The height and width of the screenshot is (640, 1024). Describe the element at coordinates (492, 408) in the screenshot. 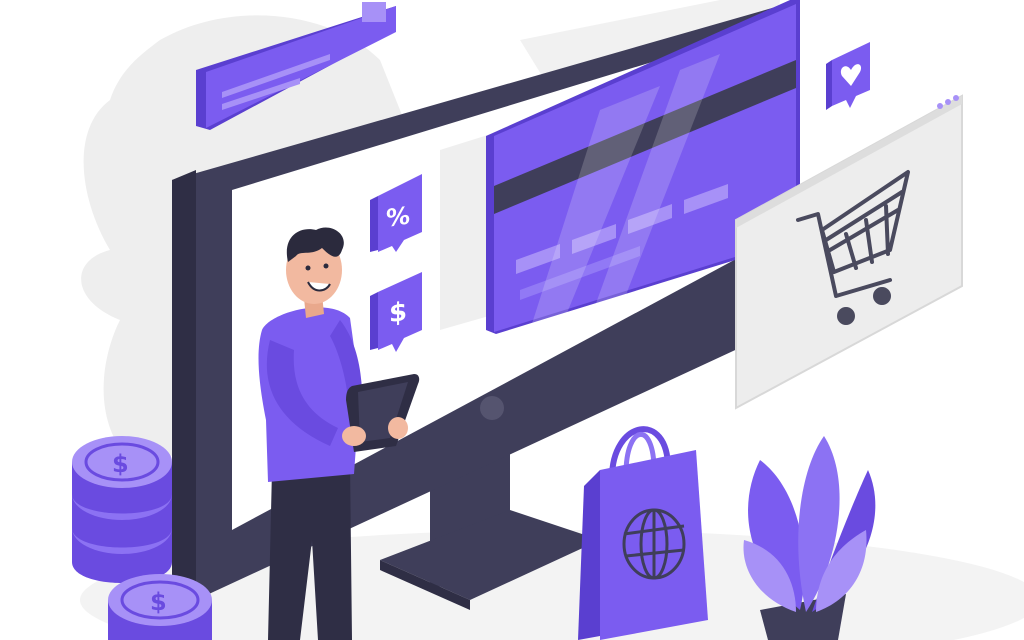

I see `monitor-power-button` at that location.